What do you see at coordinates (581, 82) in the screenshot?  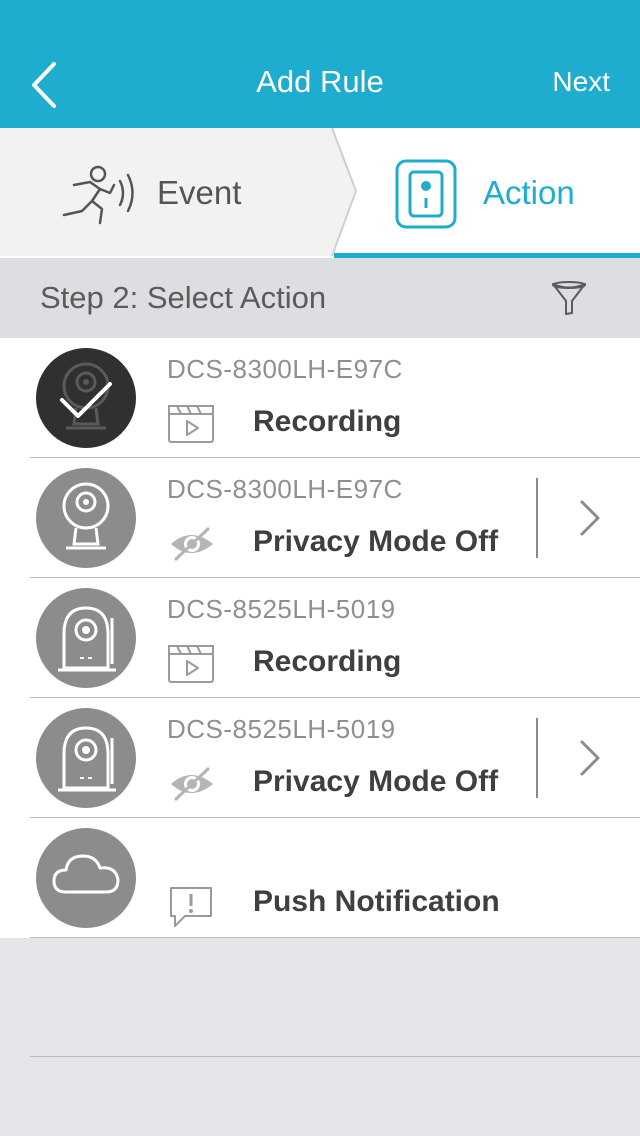 I see `next-button: Next` at bounding box center [581, 82].